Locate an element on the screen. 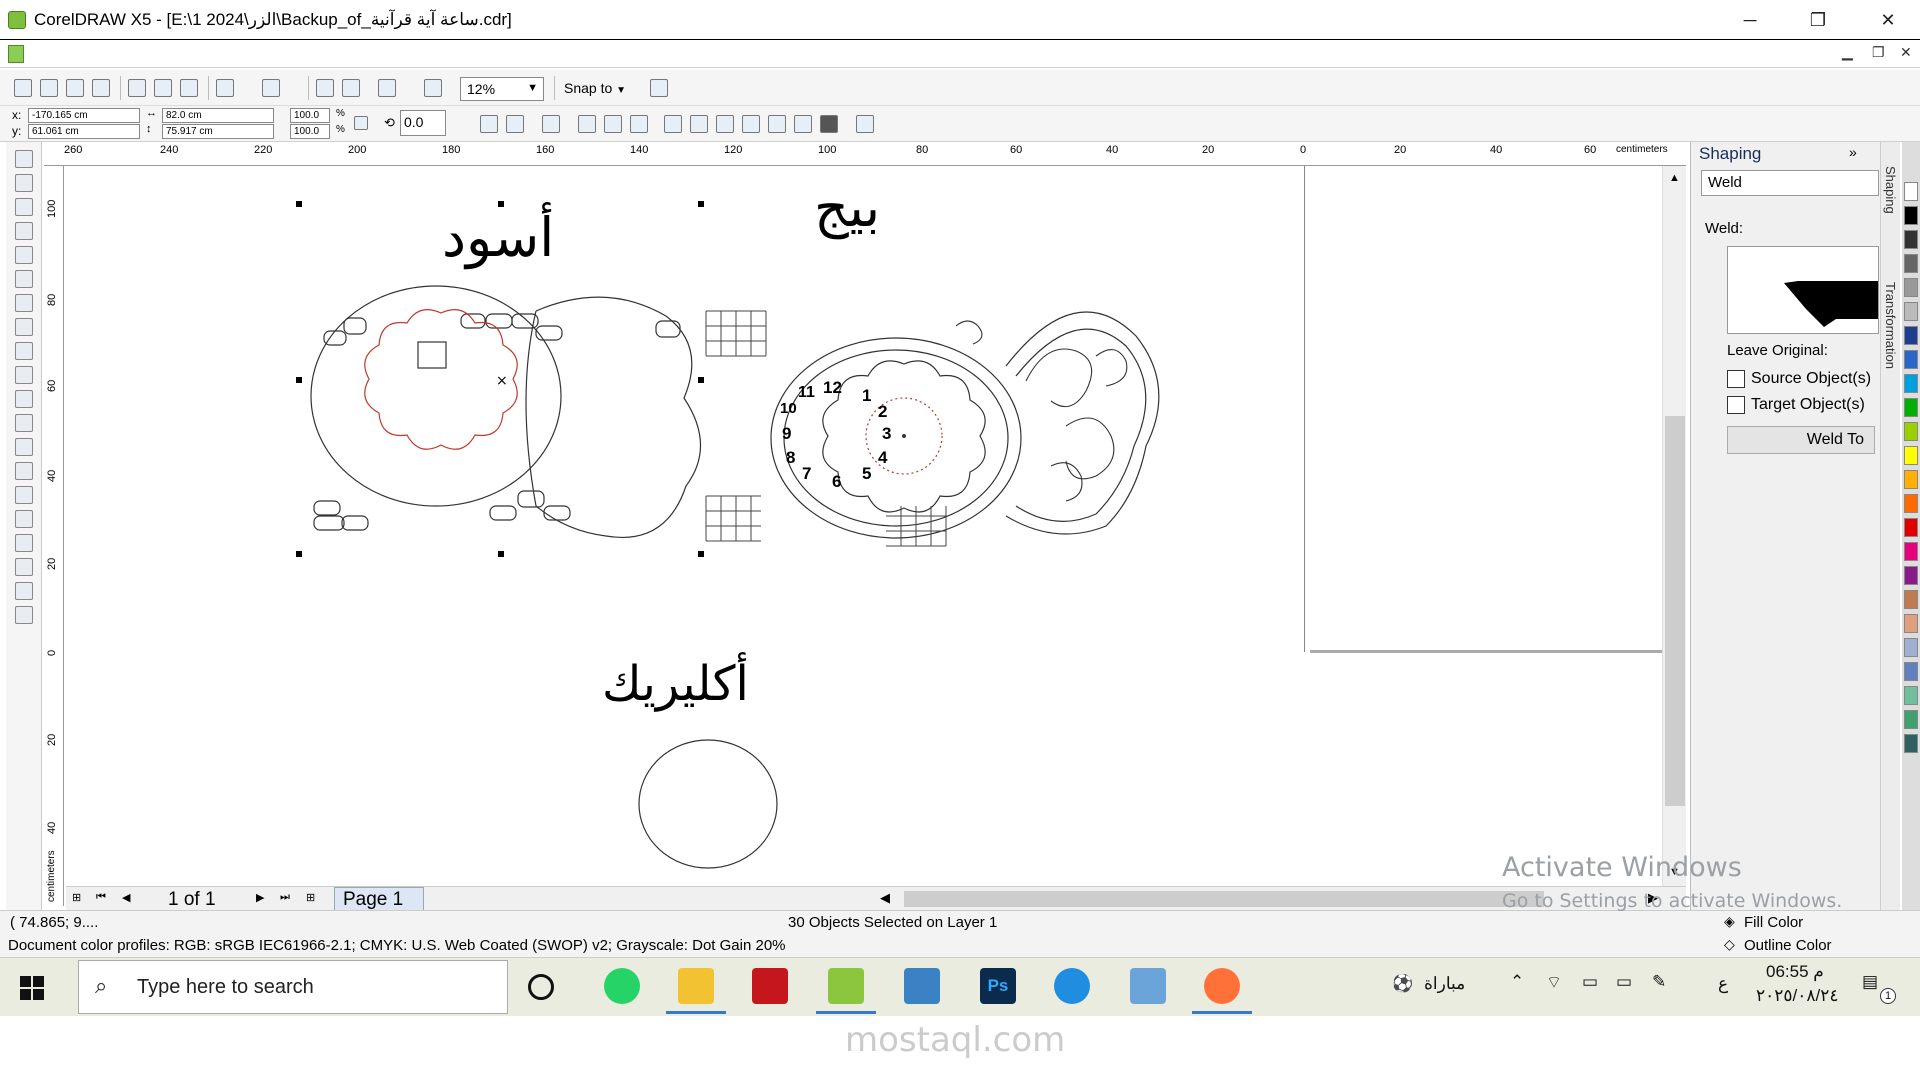 The height and width of the screenshot is (1080, 1920). table-tool-icon is located at coordinates (24, 423).